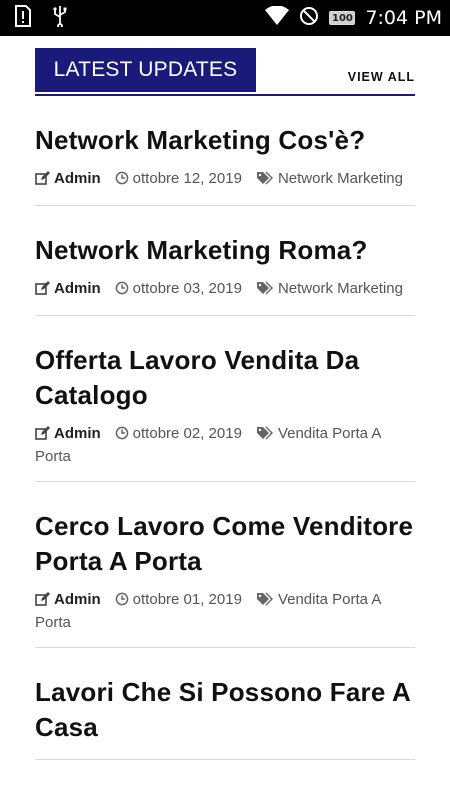  What do you see at coordinates (60, 18) in the screenshot?
I see `usb-icon` at bounding box center [60, 18].